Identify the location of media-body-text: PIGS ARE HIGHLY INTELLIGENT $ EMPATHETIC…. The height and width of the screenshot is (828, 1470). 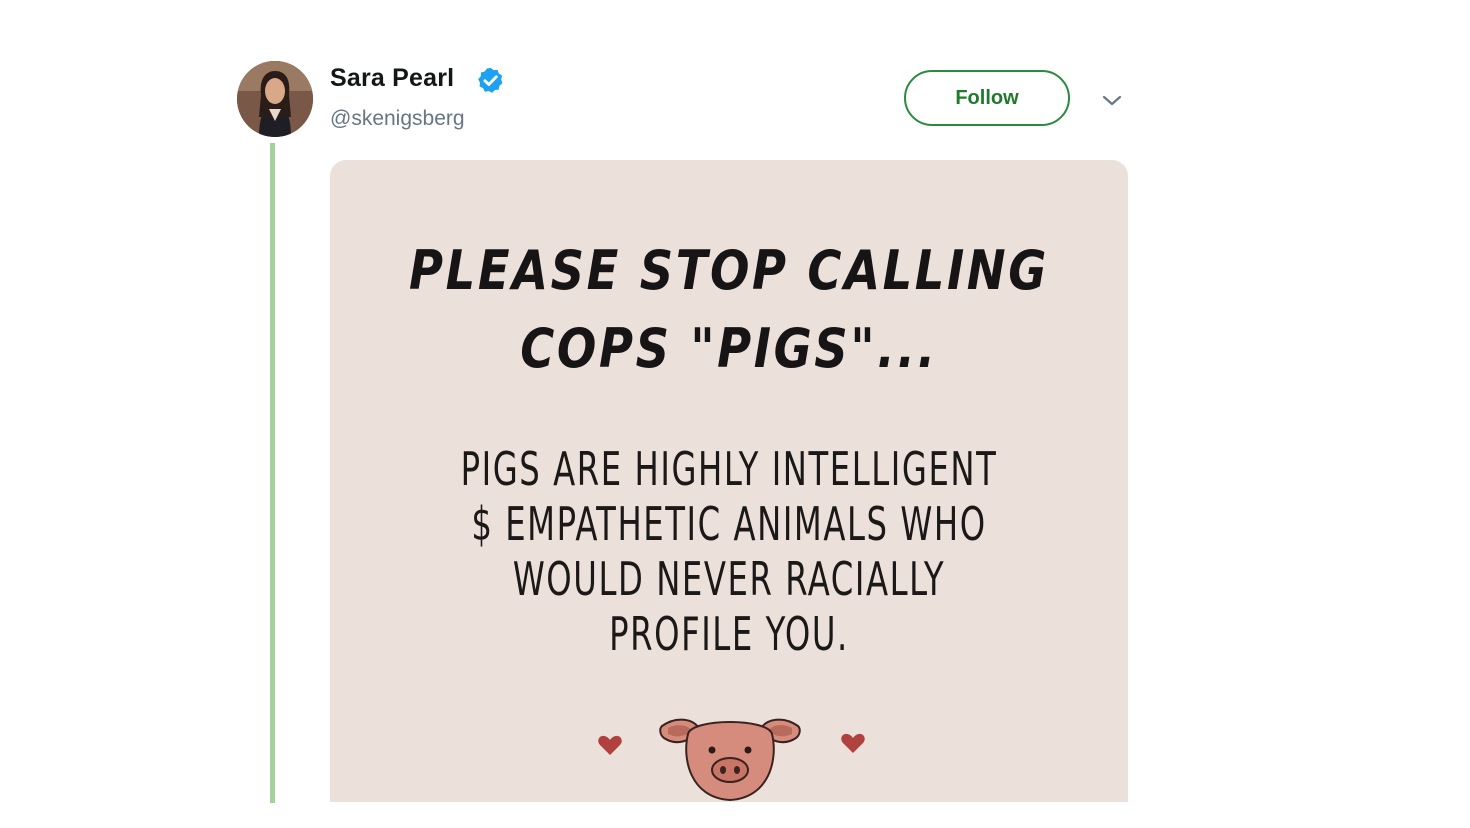
(729, 552).